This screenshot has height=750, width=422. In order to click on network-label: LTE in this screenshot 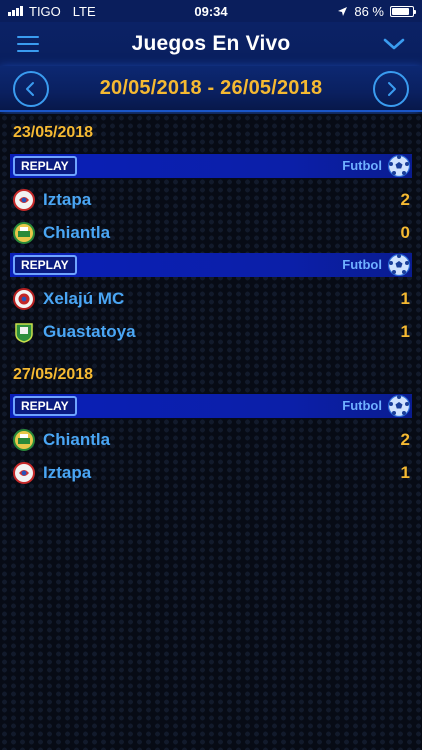, I will do `click(84, 11)`.